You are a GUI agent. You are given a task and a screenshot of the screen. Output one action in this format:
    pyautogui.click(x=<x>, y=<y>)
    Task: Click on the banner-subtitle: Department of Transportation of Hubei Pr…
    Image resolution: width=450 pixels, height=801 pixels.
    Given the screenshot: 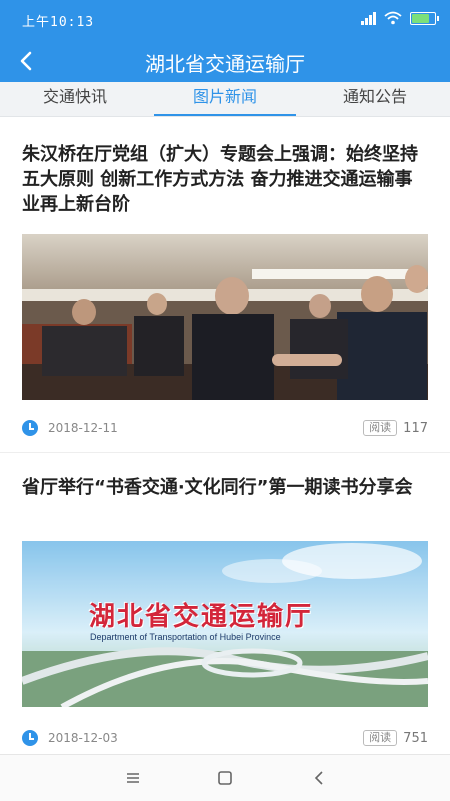 What is the action you would take?
    pyautogui.click(x=185, y=637)
    